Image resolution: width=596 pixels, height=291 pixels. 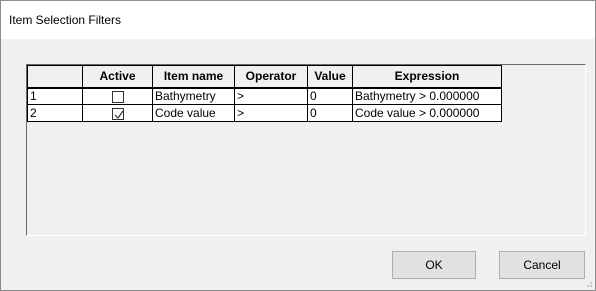 What do you see at coordinates (55, 77) in the screenshot?
I see `grid-corner-header` at bounding box center [55, 77].